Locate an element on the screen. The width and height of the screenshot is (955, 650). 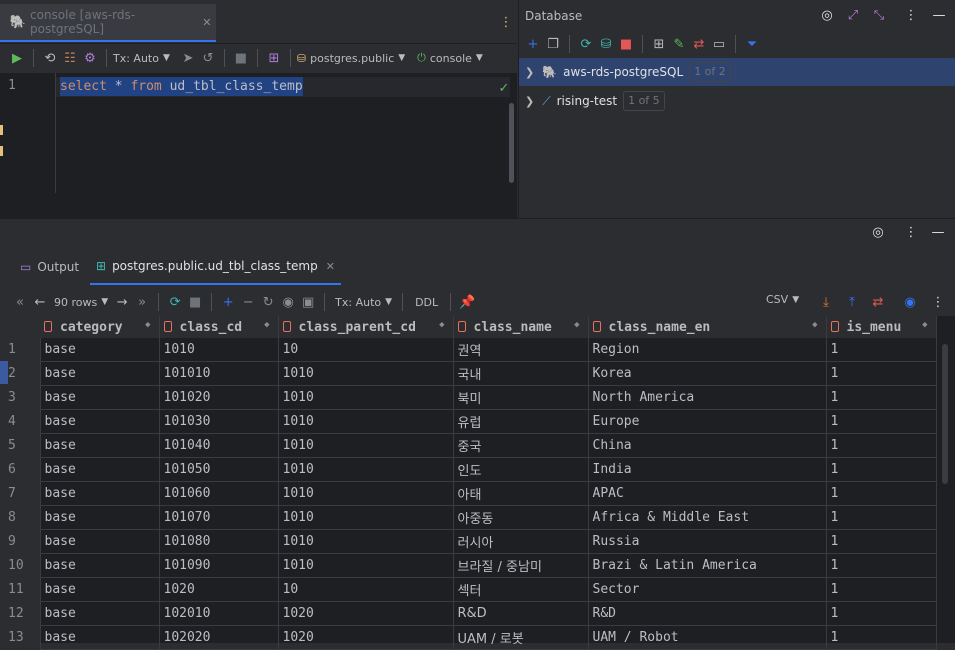
rollback-icon: ↺ is located at coordinates (208, 58).